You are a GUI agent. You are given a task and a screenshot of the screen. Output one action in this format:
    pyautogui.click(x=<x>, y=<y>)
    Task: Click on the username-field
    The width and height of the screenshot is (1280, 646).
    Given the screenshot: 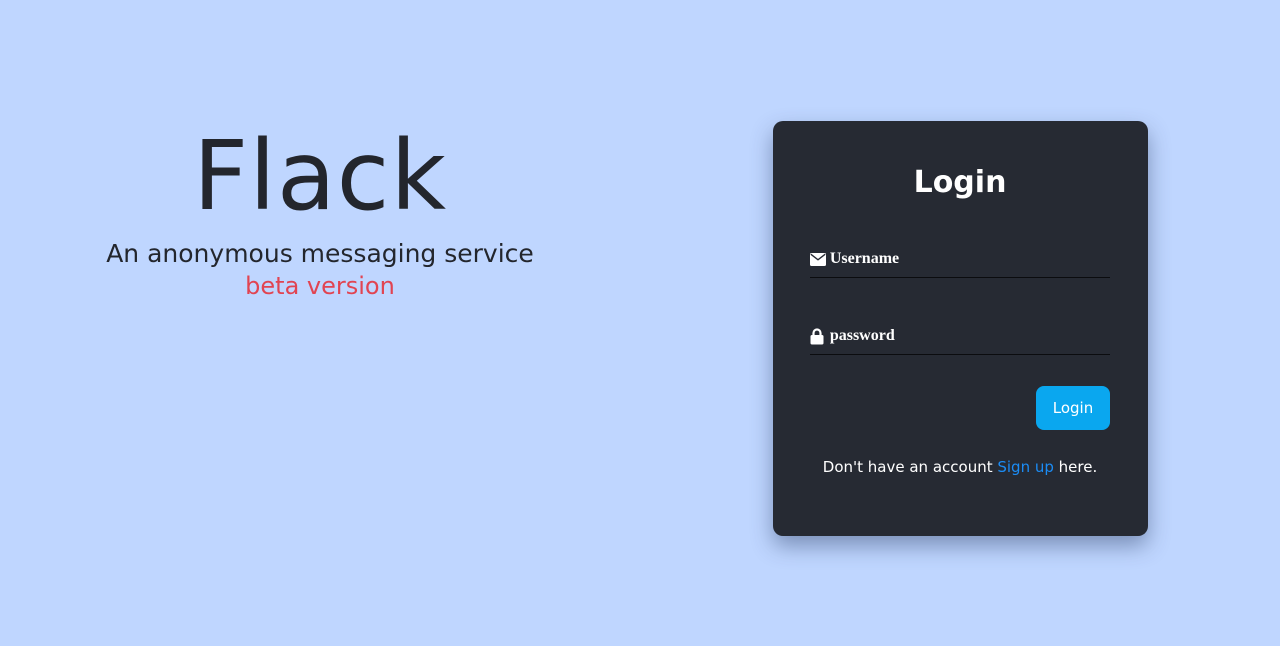 What is the action you would take?
    pyautogui.click(x=960, y=259)
    